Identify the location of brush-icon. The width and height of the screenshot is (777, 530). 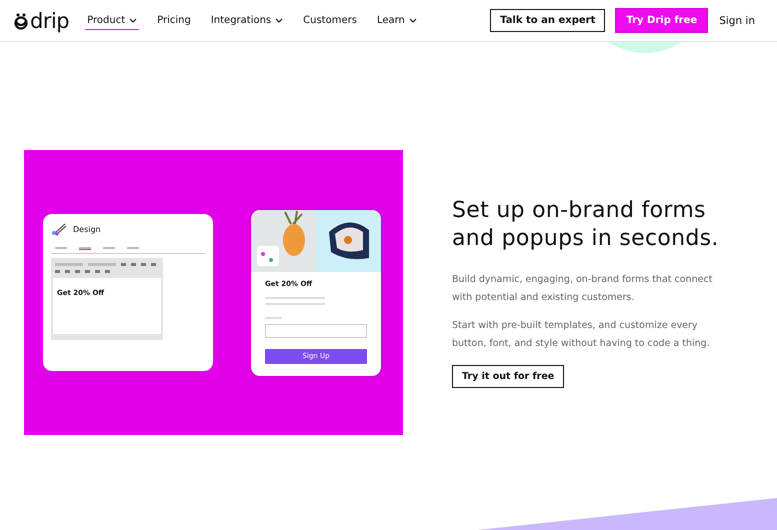
(59, 229).